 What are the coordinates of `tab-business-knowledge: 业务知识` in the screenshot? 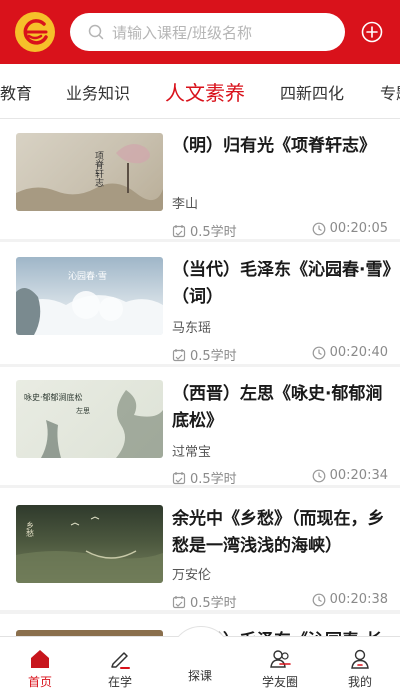 It's located at (98, 92).